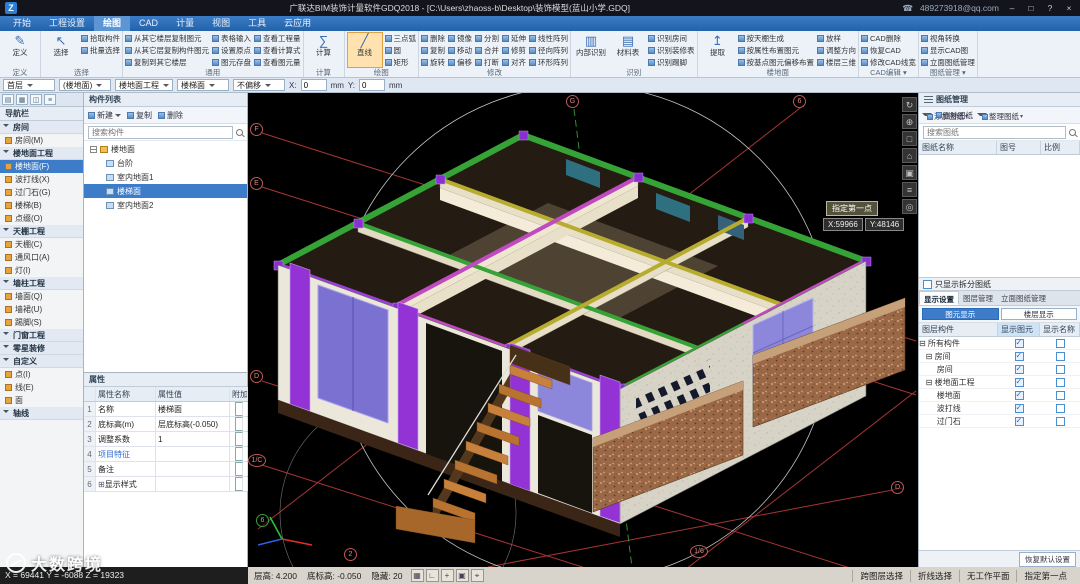 The image size is (1080, 584). Describe the element at coordinates (947, 38) in the screenshot. I see `ribbon-small-button: 视角转换` at that location.